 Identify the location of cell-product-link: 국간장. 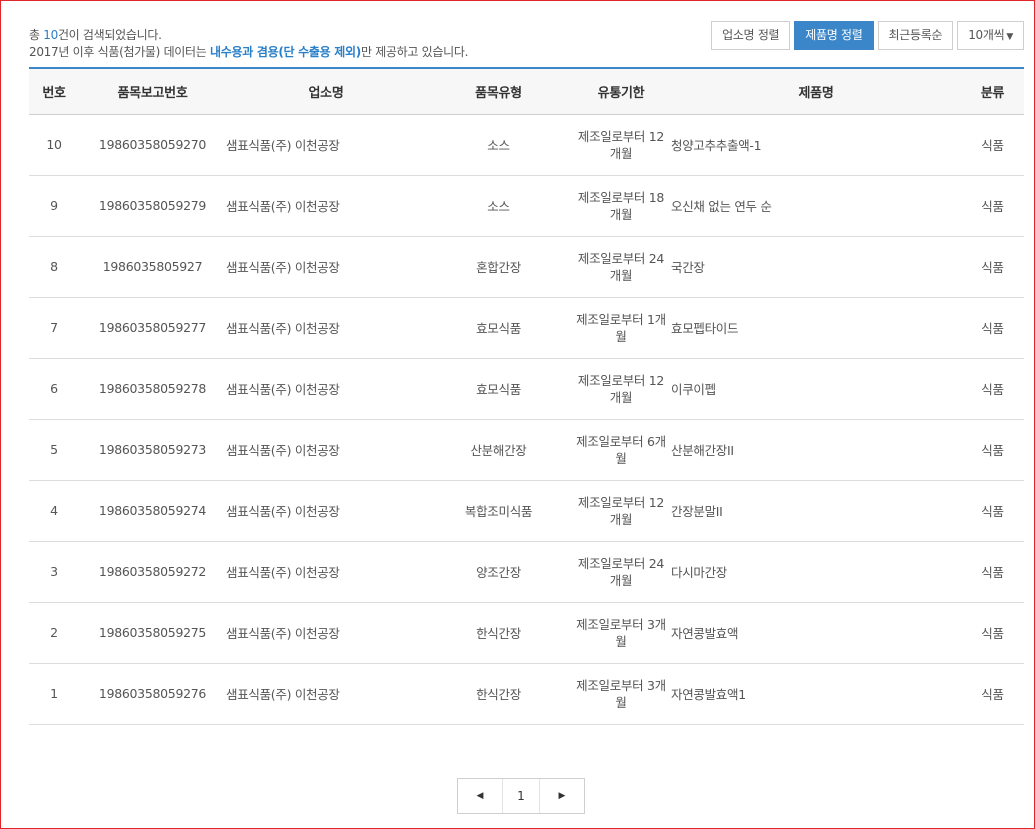
(816, 266).